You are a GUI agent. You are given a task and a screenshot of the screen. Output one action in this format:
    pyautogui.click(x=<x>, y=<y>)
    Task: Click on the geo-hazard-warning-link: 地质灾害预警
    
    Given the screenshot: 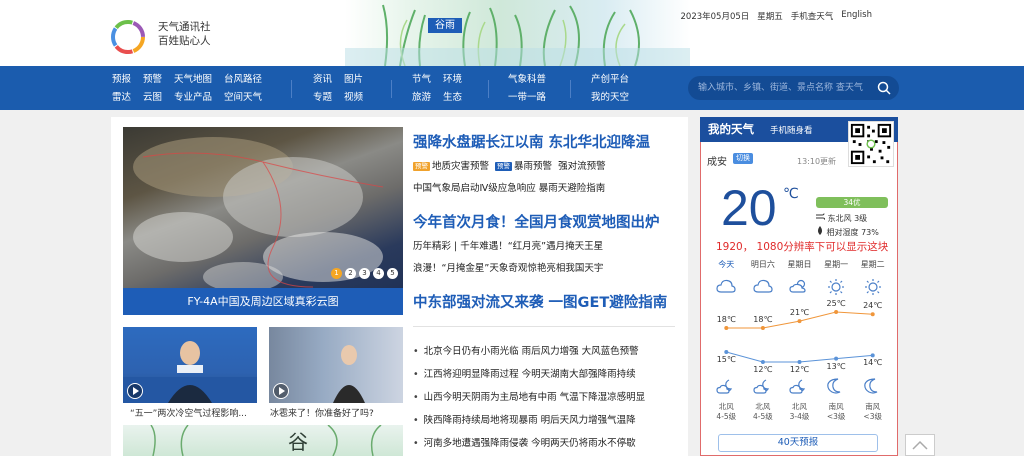 What is the action you would take?
    pyautogui.click(x=460, y=166)
    